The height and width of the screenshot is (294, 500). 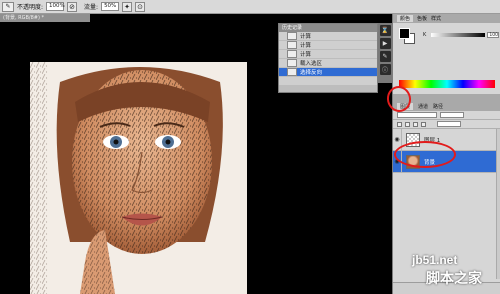 What do you see at coordinates (458, 35) in the screenshot?
I see `k-slider` at bounding box center [458, 35].